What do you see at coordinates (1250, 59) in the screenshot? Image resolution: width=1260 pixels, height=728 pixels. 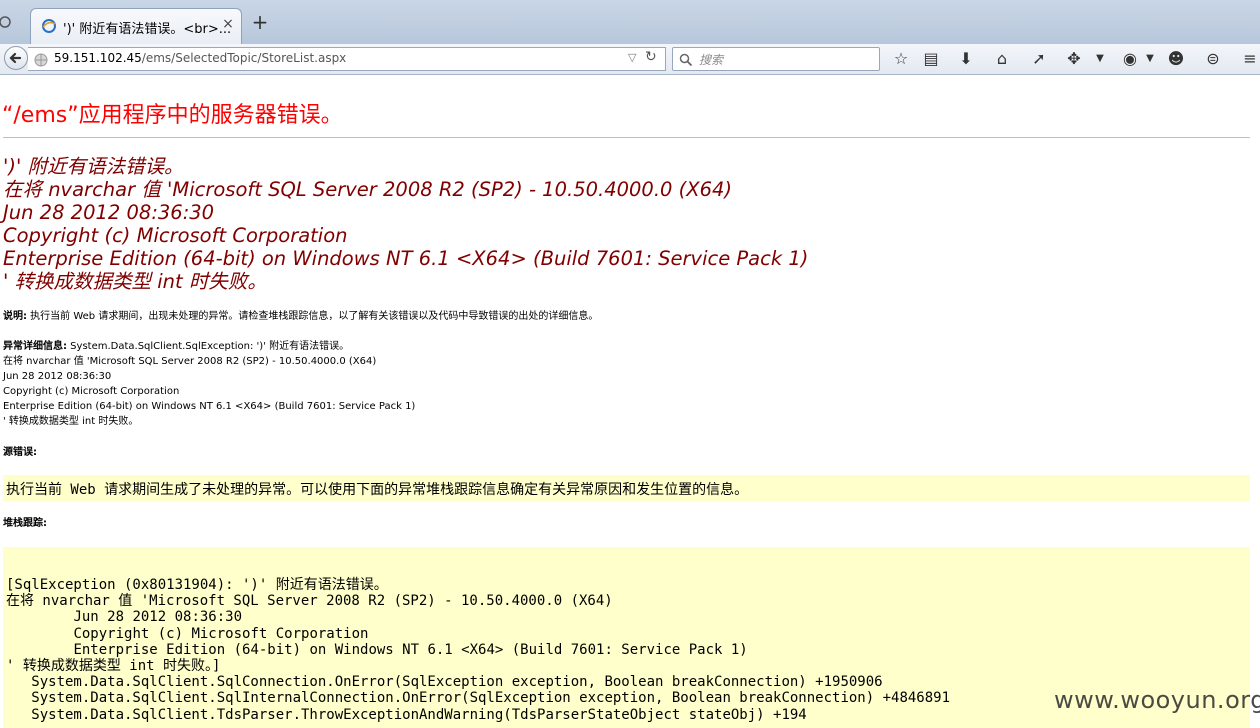 I see `menu-icon: ≡` at bounding box center [1250, 59].